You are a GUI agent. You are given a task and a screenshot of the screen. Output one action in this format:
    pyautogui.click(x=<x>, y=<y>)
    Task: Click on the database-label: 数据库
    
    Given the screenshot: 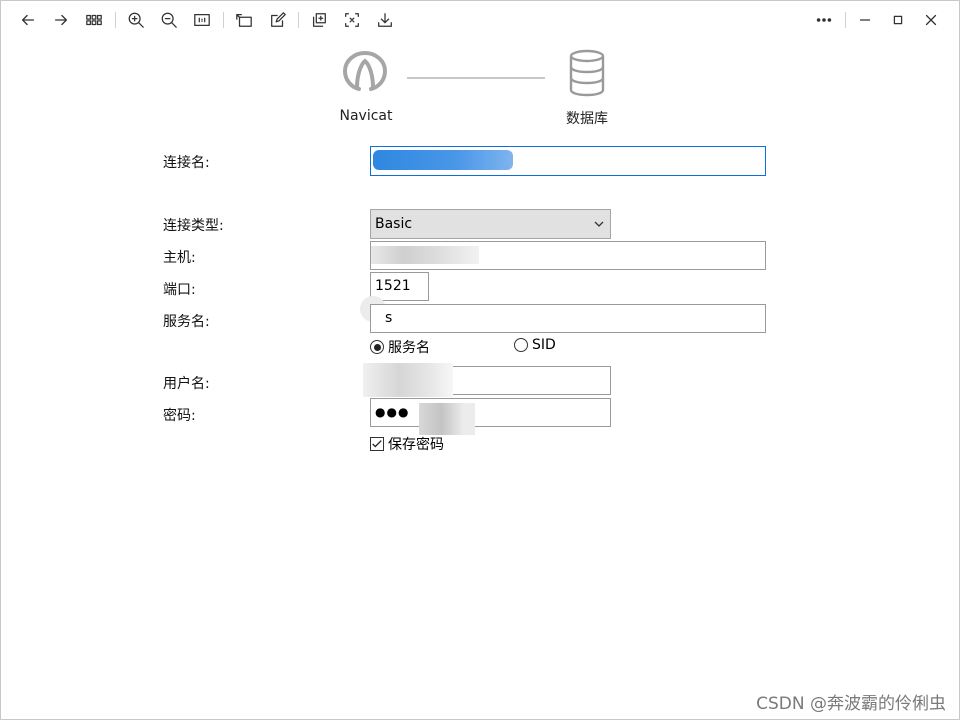 What is the action you would take?
    pyautogui.click(x=587, y=119)
    